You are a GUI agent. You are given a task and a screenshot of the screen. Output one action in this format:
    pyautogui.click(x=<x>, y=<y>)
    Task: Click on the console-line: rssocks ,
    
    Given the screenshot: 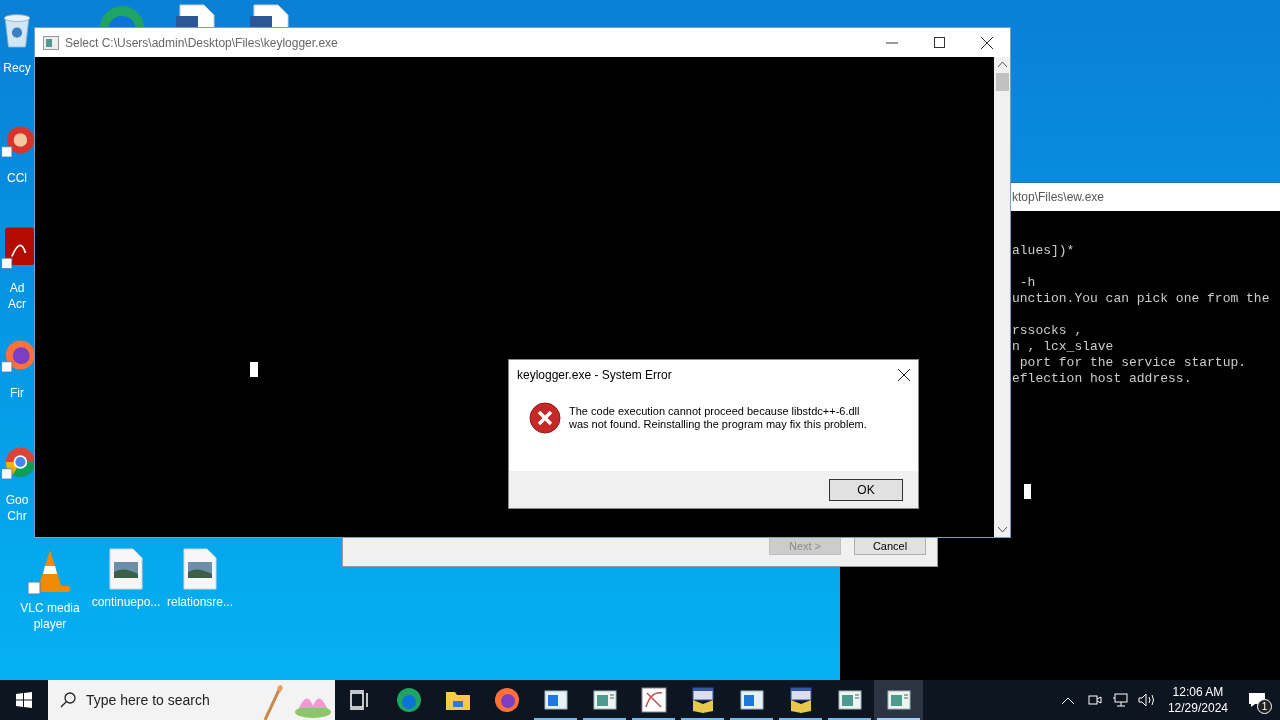 What is the action you would take?
    pyautogui.click(x=1047, y=331)
    